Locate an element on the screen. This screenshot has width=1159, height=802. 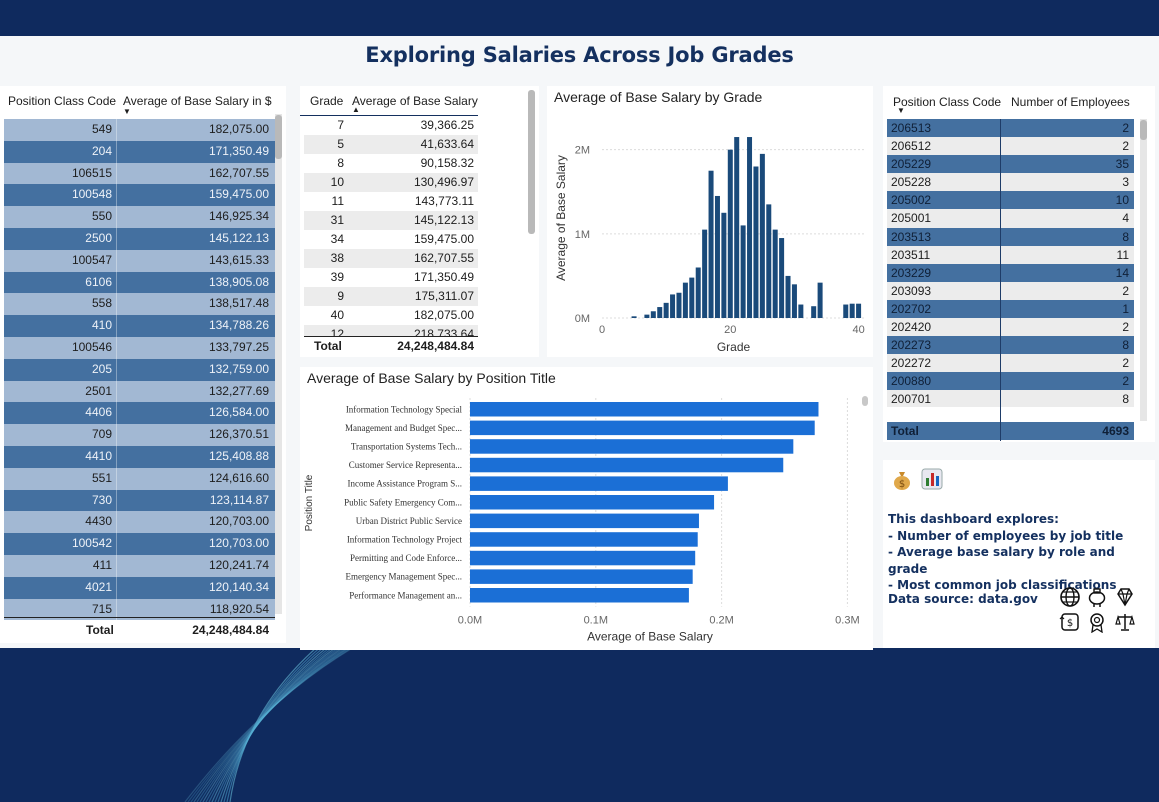
column-header-number-of-employees: Number of Employees is located at coordinates (1070, 102).